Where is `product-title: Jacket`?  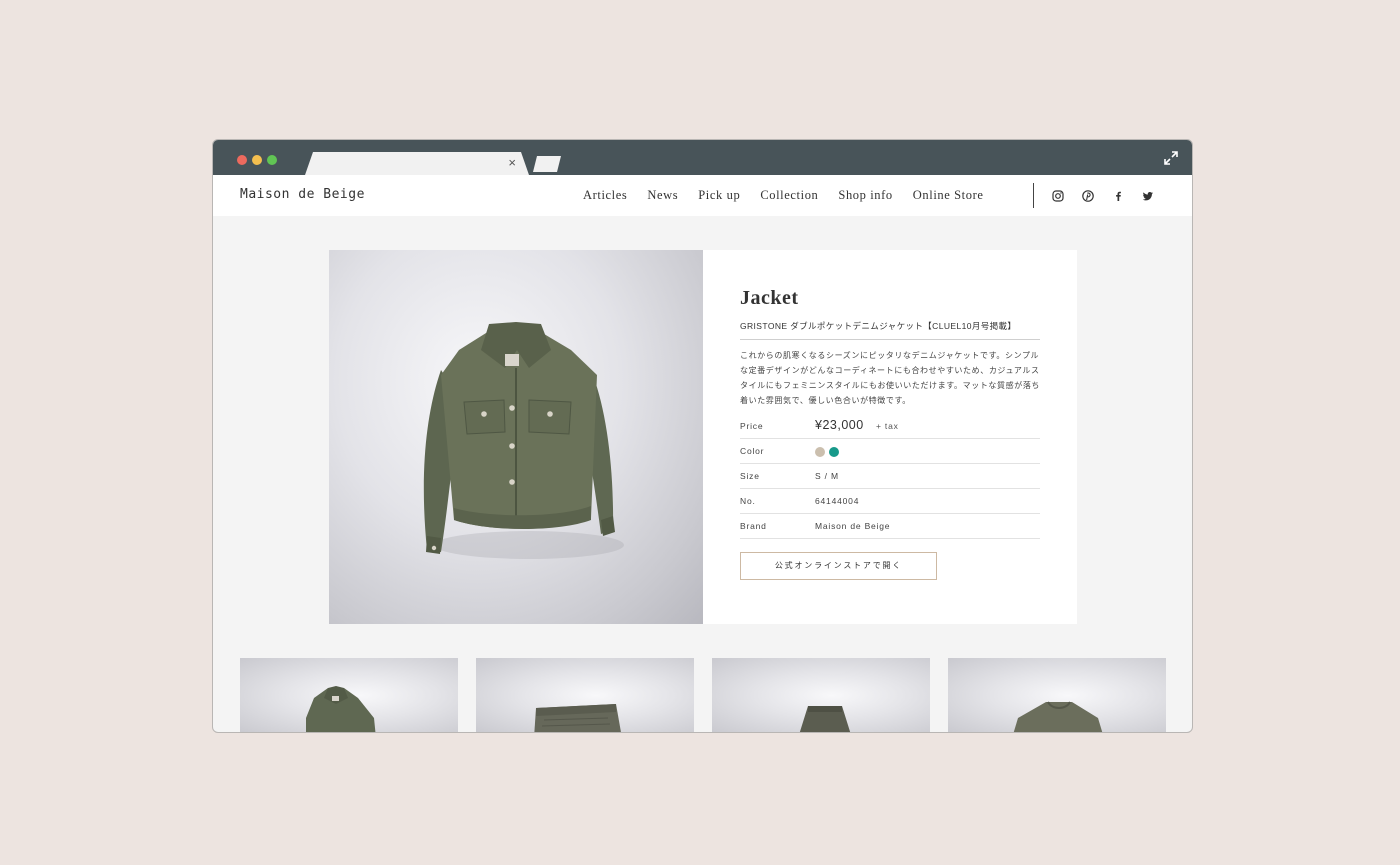 product-title: Jacket is located at coordinates (769, 298).